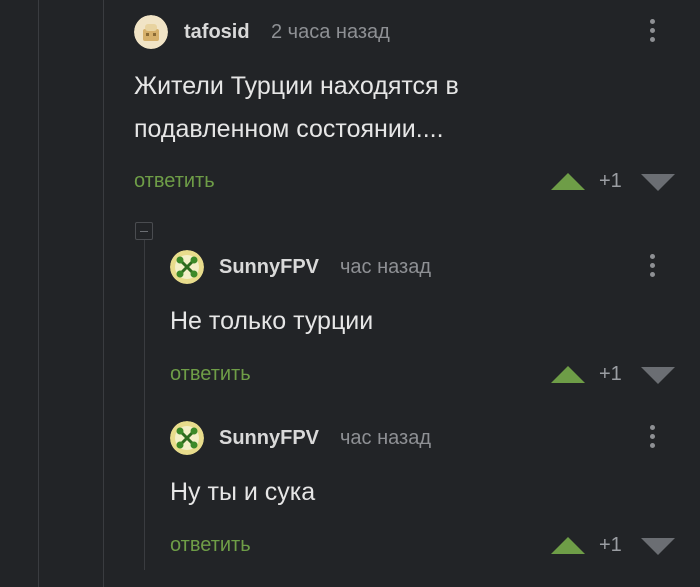 The image size is (700, 587). I want to click on comment-text: Не только турции, so click(272, 321).